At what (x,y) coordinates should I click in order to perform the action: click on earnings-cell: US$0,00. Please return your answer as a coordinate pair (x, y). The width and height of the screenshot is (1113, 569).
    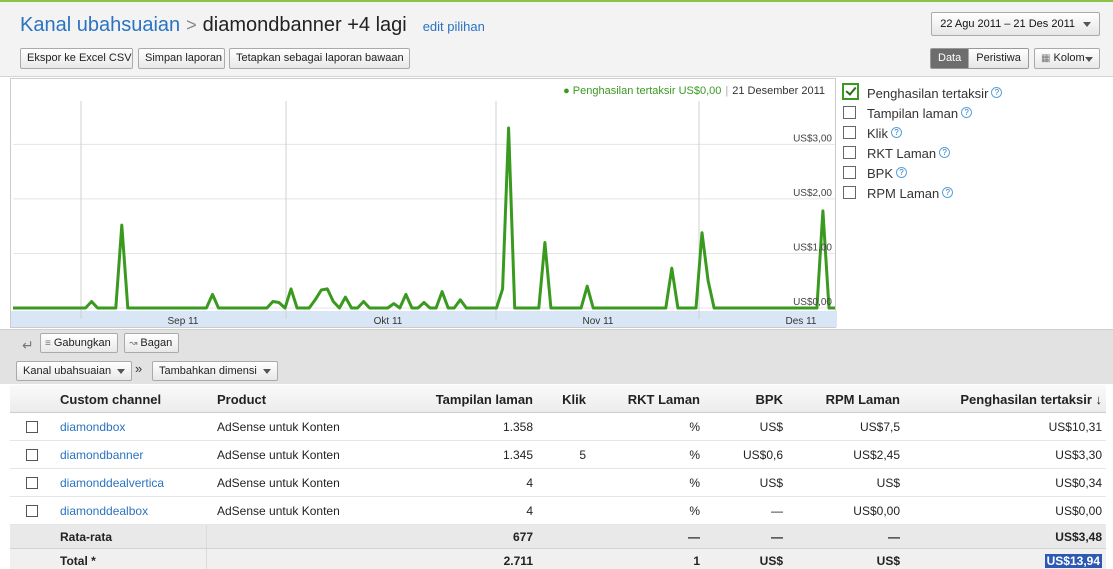
    Looking at the image, I should click on (1078, 511).